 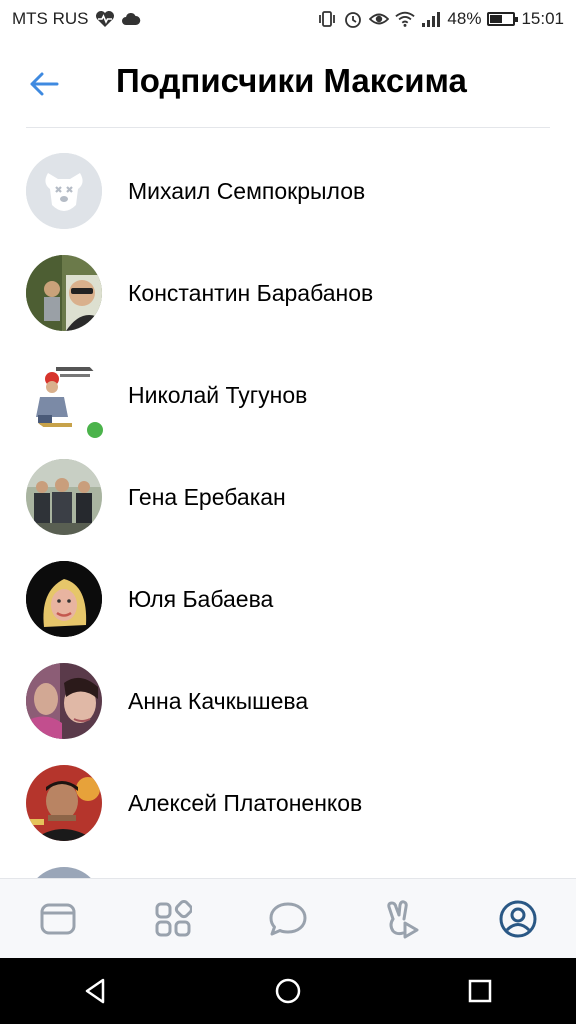 What do you see at coordinates (327, 19) in the screenshot?
I see `vibrate-icon` at bounding box center [327, 19].